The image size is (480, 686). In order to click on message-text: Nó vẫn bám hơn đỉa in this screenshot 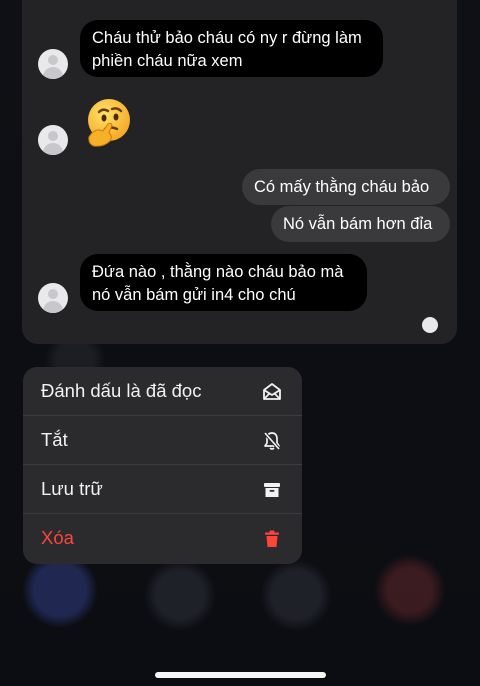, I will do `click(358, 224)`.